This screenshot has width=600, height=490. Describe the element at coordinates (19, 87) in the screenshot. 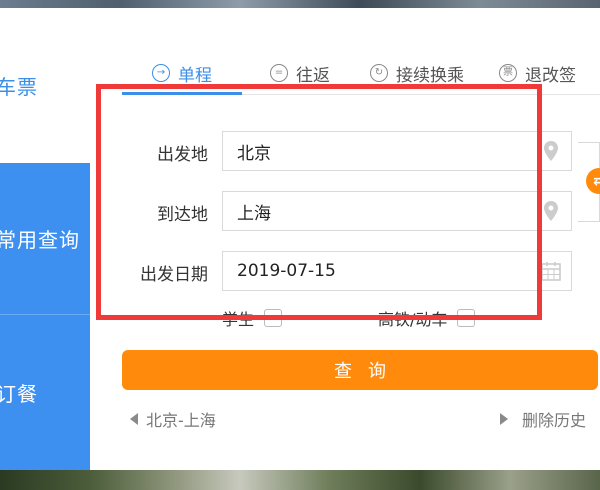

I see `nav-item-label: 车票` at that location.